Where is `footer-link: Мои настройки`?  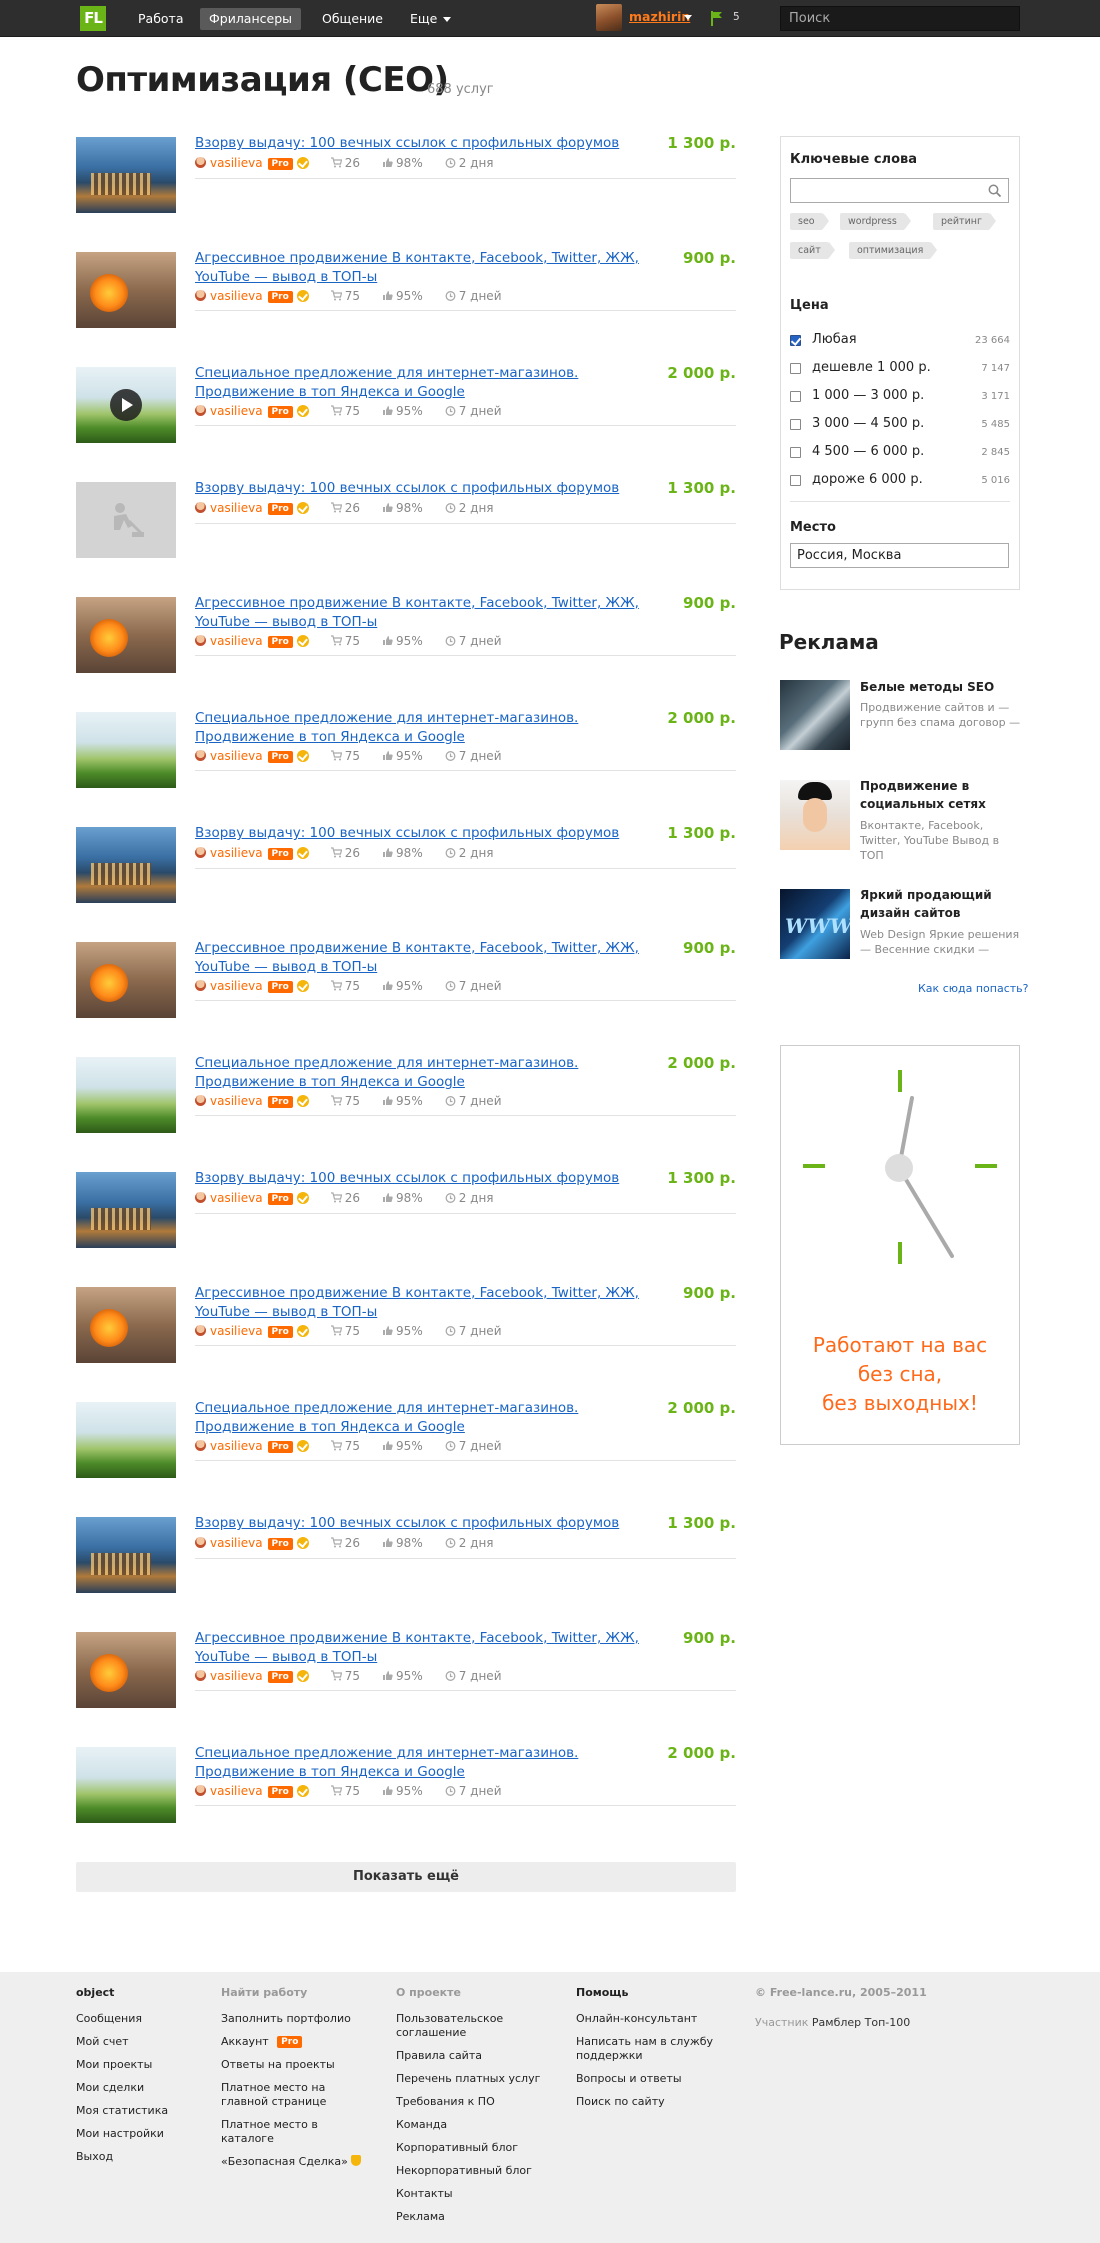 footer-link: Мои настройки is located at coordinates (136, 2134).